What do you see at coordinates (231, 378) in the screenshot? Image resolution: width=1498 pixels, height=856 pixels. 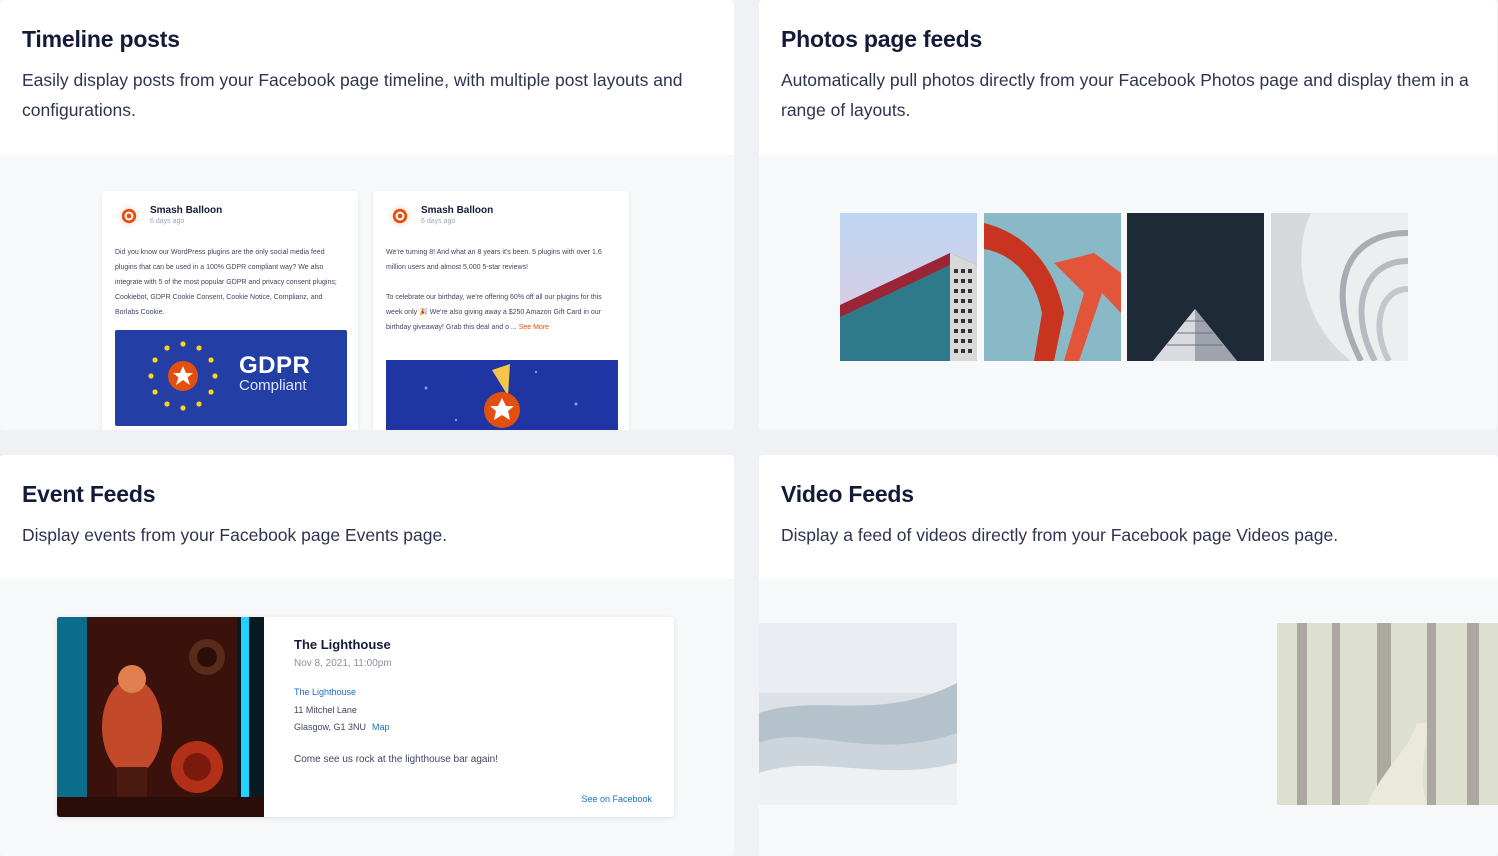 I see `gdpr-compliant-image: GDPR Compliant` at bounding box center [231, 378].